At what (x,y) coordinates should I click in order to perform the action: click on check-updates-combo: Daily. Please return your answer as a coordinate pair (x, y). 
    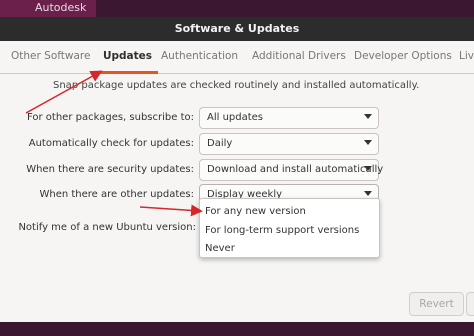
    Looking at the image, I should click on (289, 144).